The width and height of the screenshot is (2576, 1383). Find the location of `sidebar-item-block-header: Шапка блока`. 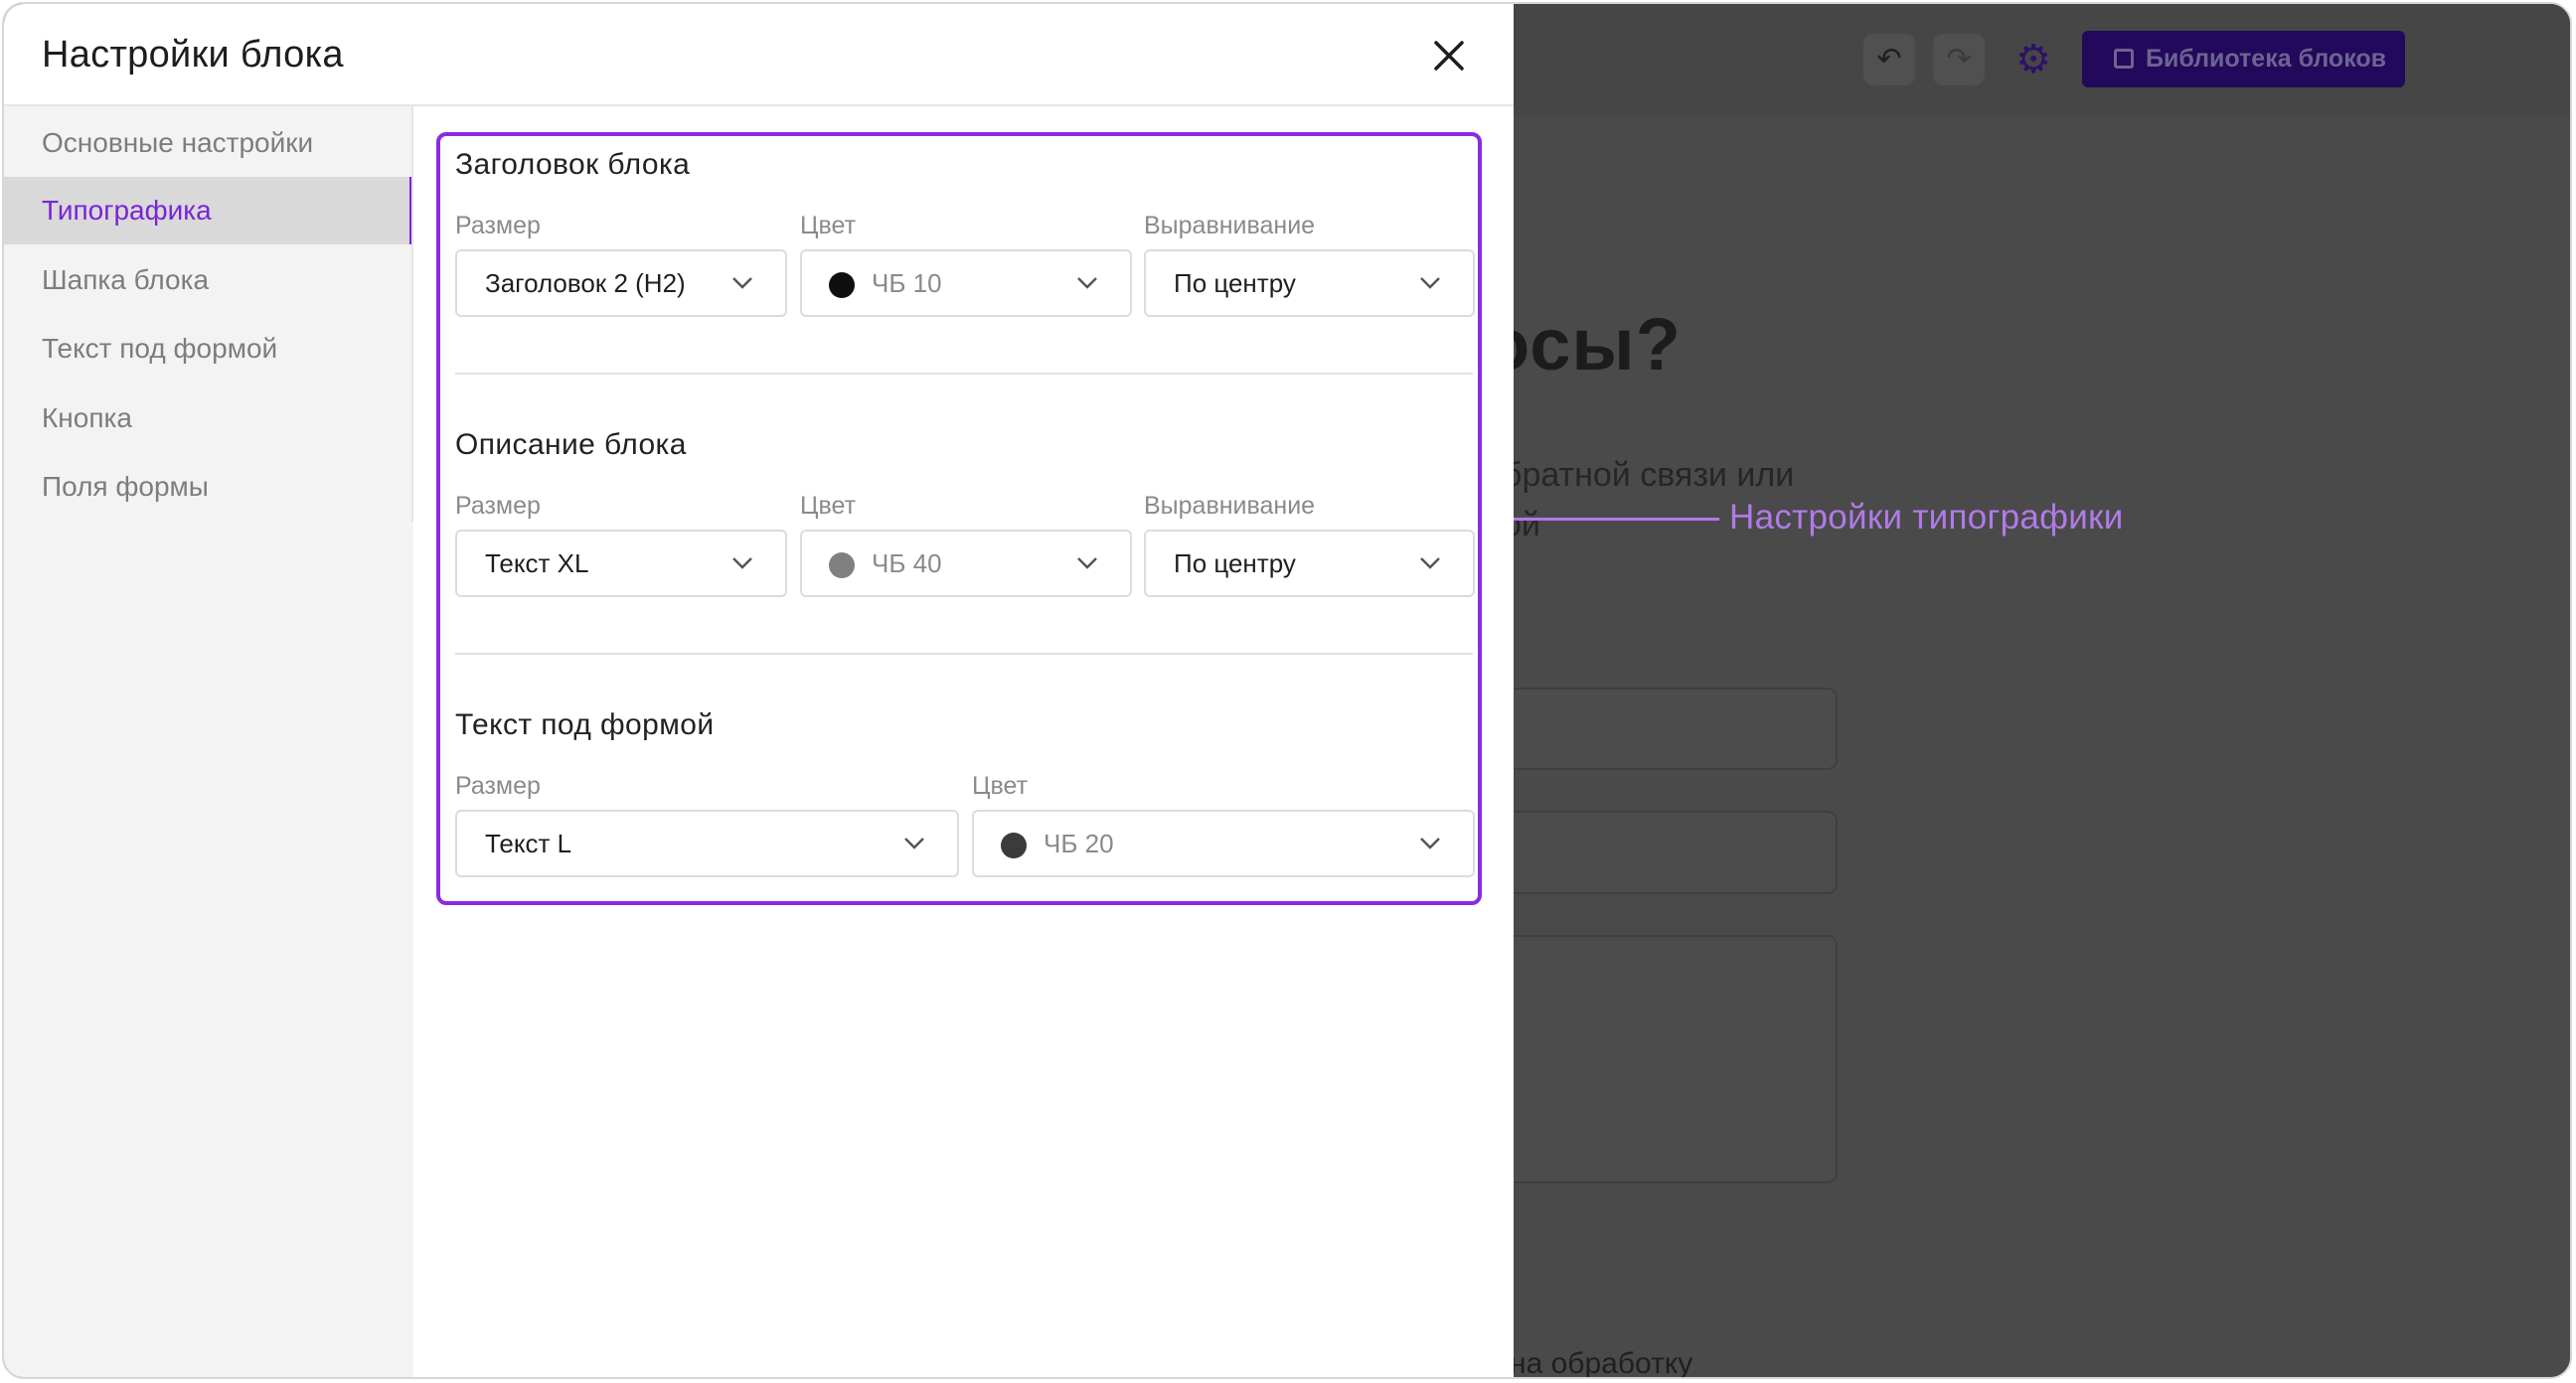

sidebar-item-block-header: Шапка блока is located at coordinates (208, 280).